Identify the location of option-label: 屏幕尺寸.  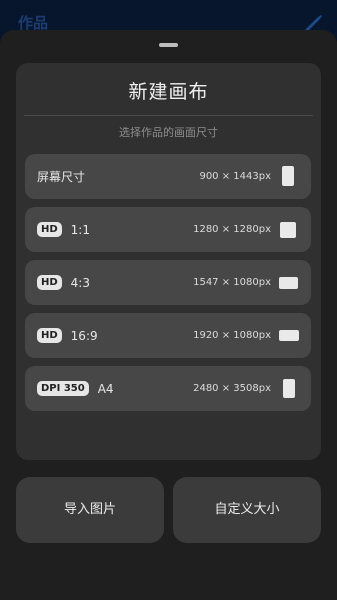
(61, 177).